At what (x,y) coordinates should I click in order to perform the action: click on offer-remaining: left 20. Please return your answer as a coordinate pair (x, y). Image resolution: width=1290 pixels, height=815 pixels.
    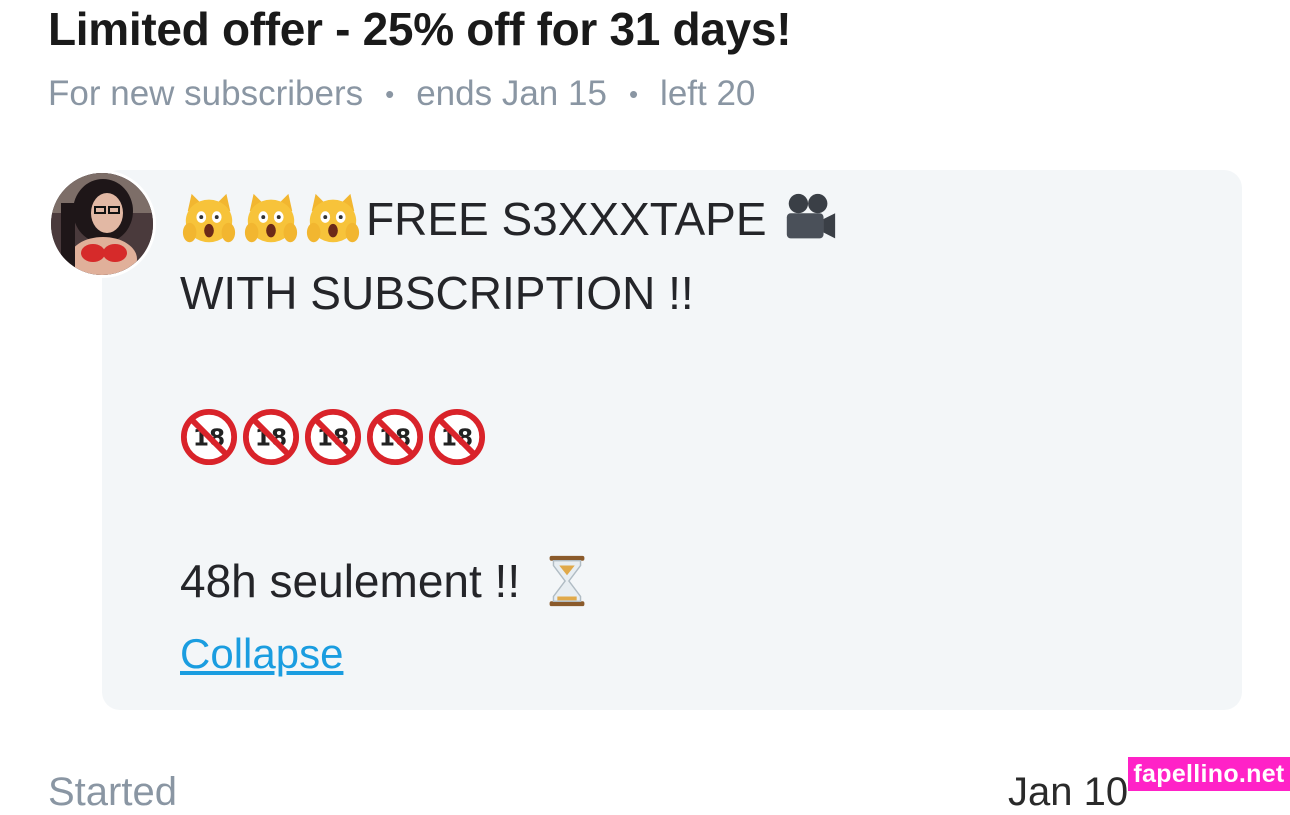
    Looking at the image, I should click on (708, 93).